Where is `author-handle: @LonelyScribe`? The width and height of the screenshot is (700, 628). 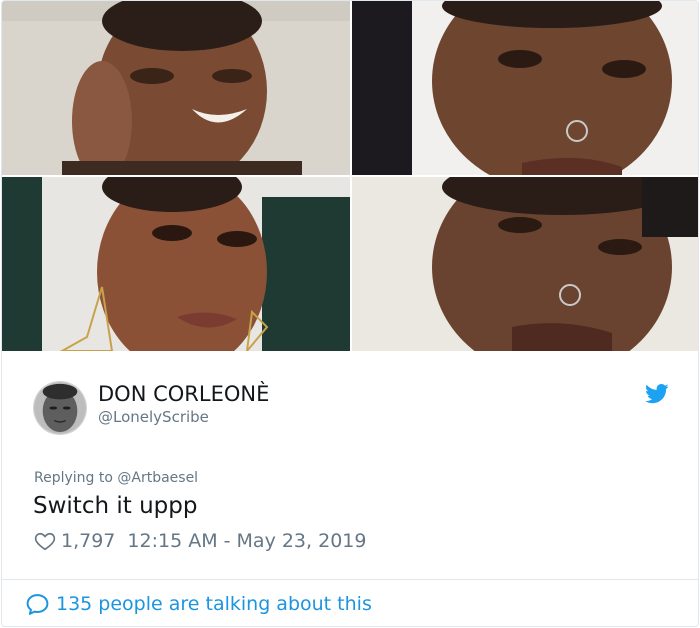
author-handle: @LonelyScribe is located at coordinates (153, 417).